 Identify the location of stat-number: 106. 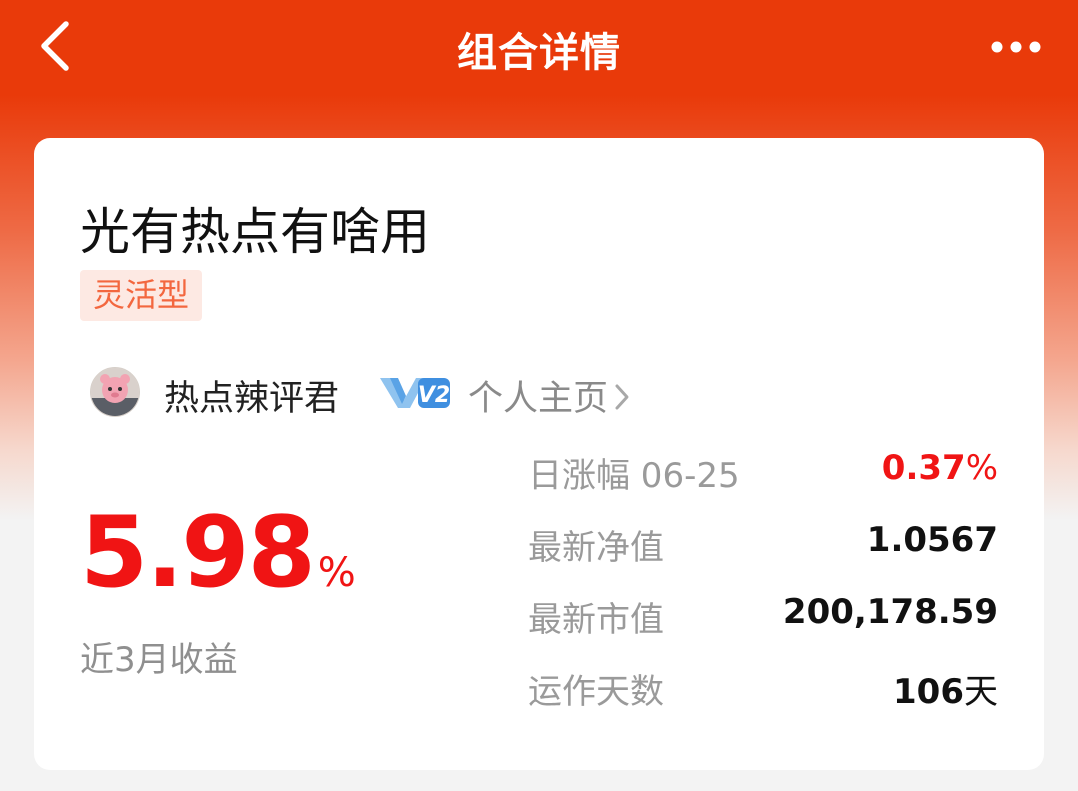
(928, 692).